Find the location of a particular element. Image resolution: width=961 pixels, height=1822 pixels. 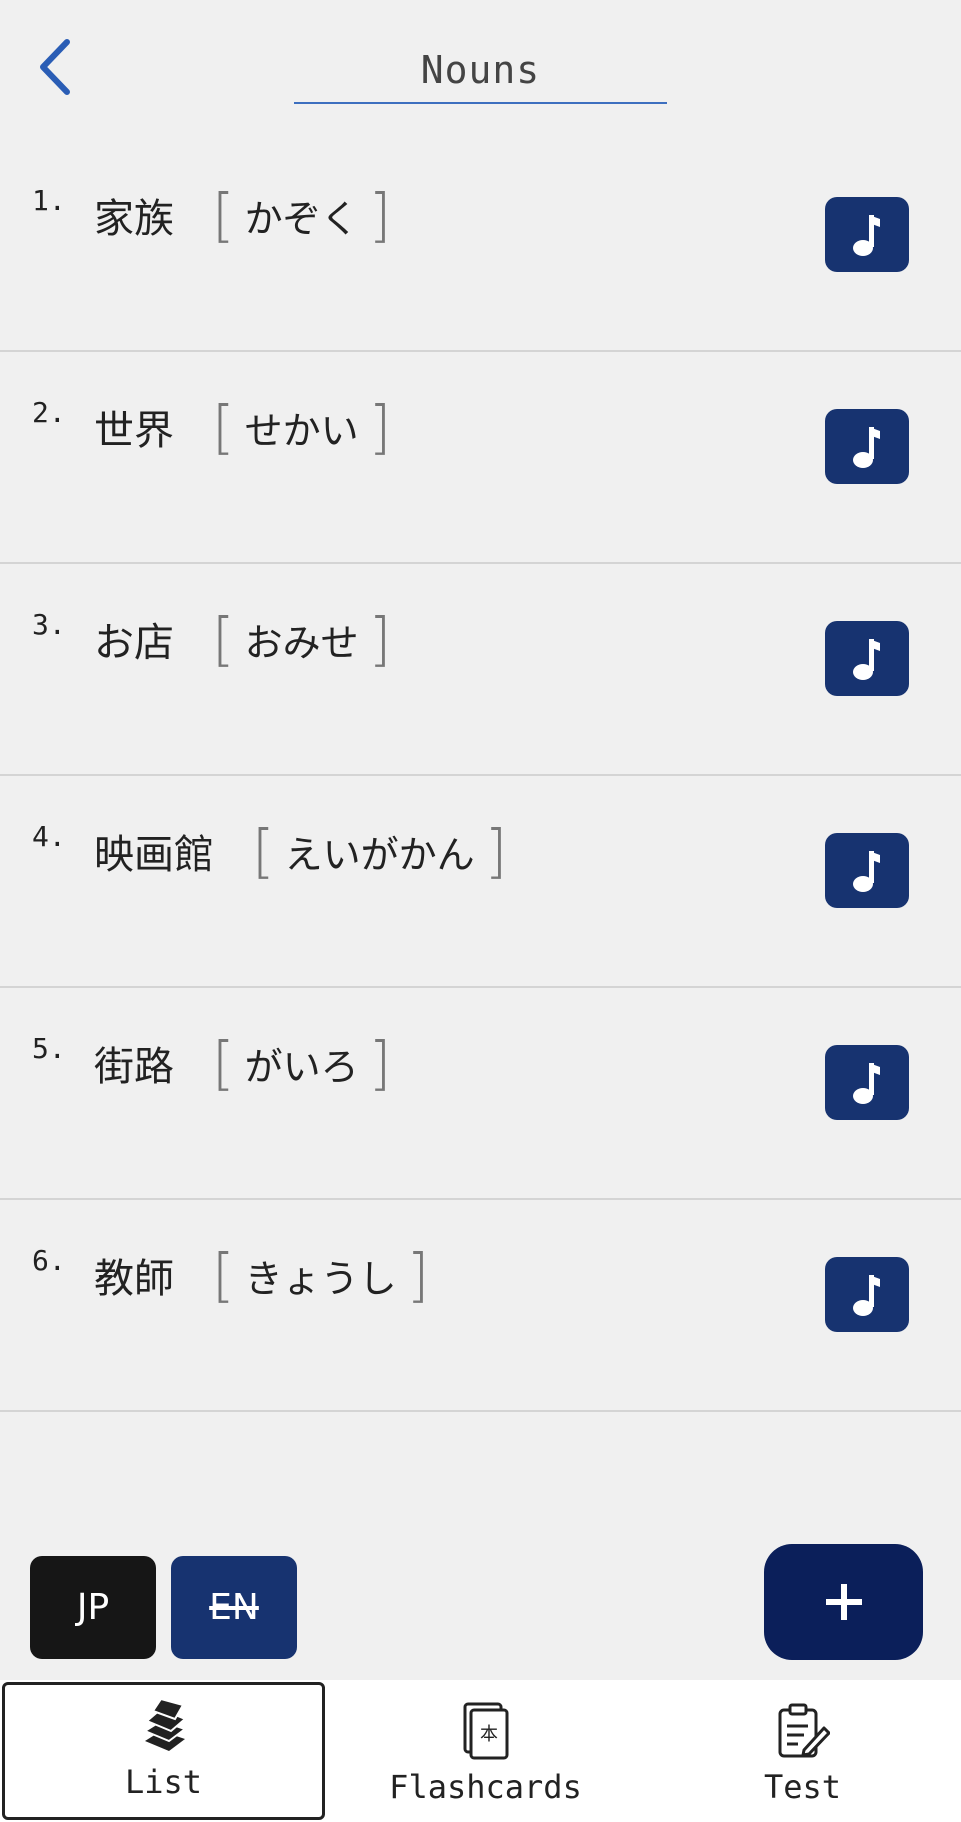

tab-test: Test is located at coordinates (802, 1751).